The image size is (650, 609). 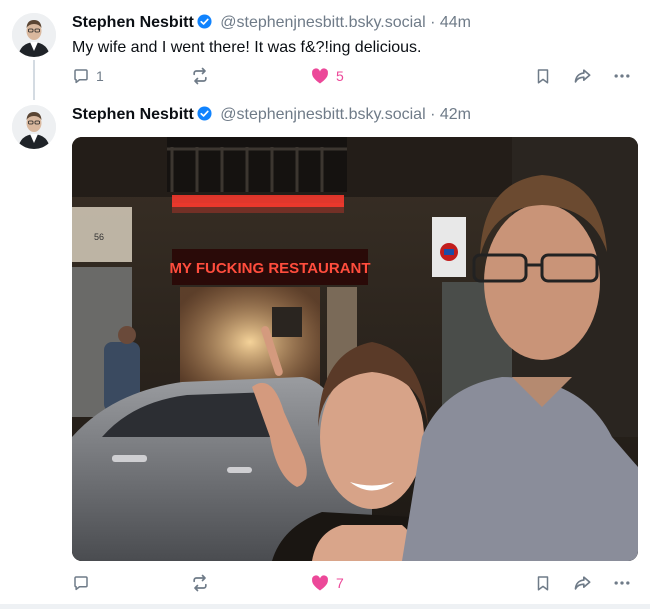 I want to click on like-count: 7, so click(x=340, y=583).